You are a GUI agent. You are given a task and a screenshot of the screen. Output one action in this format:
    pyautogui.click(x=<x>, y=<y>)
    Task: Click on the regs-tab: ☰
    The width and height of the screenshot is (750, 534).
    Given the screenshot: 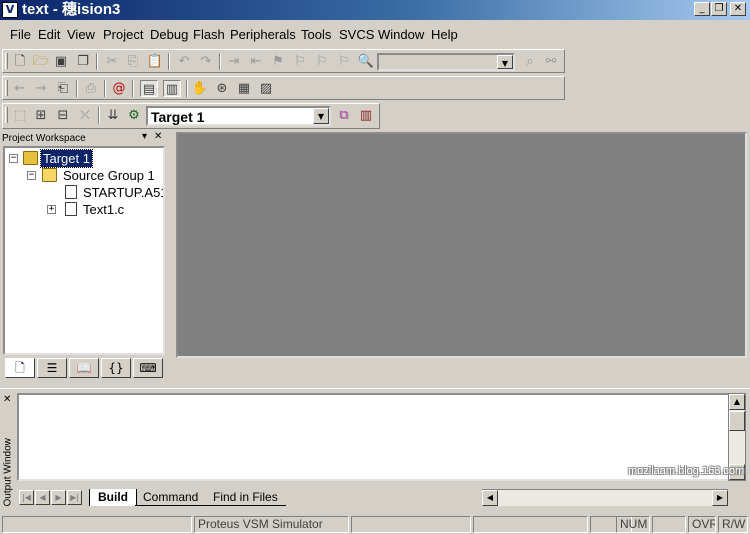 What is the action you would take?
    pyautogui.click(x=52, y=368)
    